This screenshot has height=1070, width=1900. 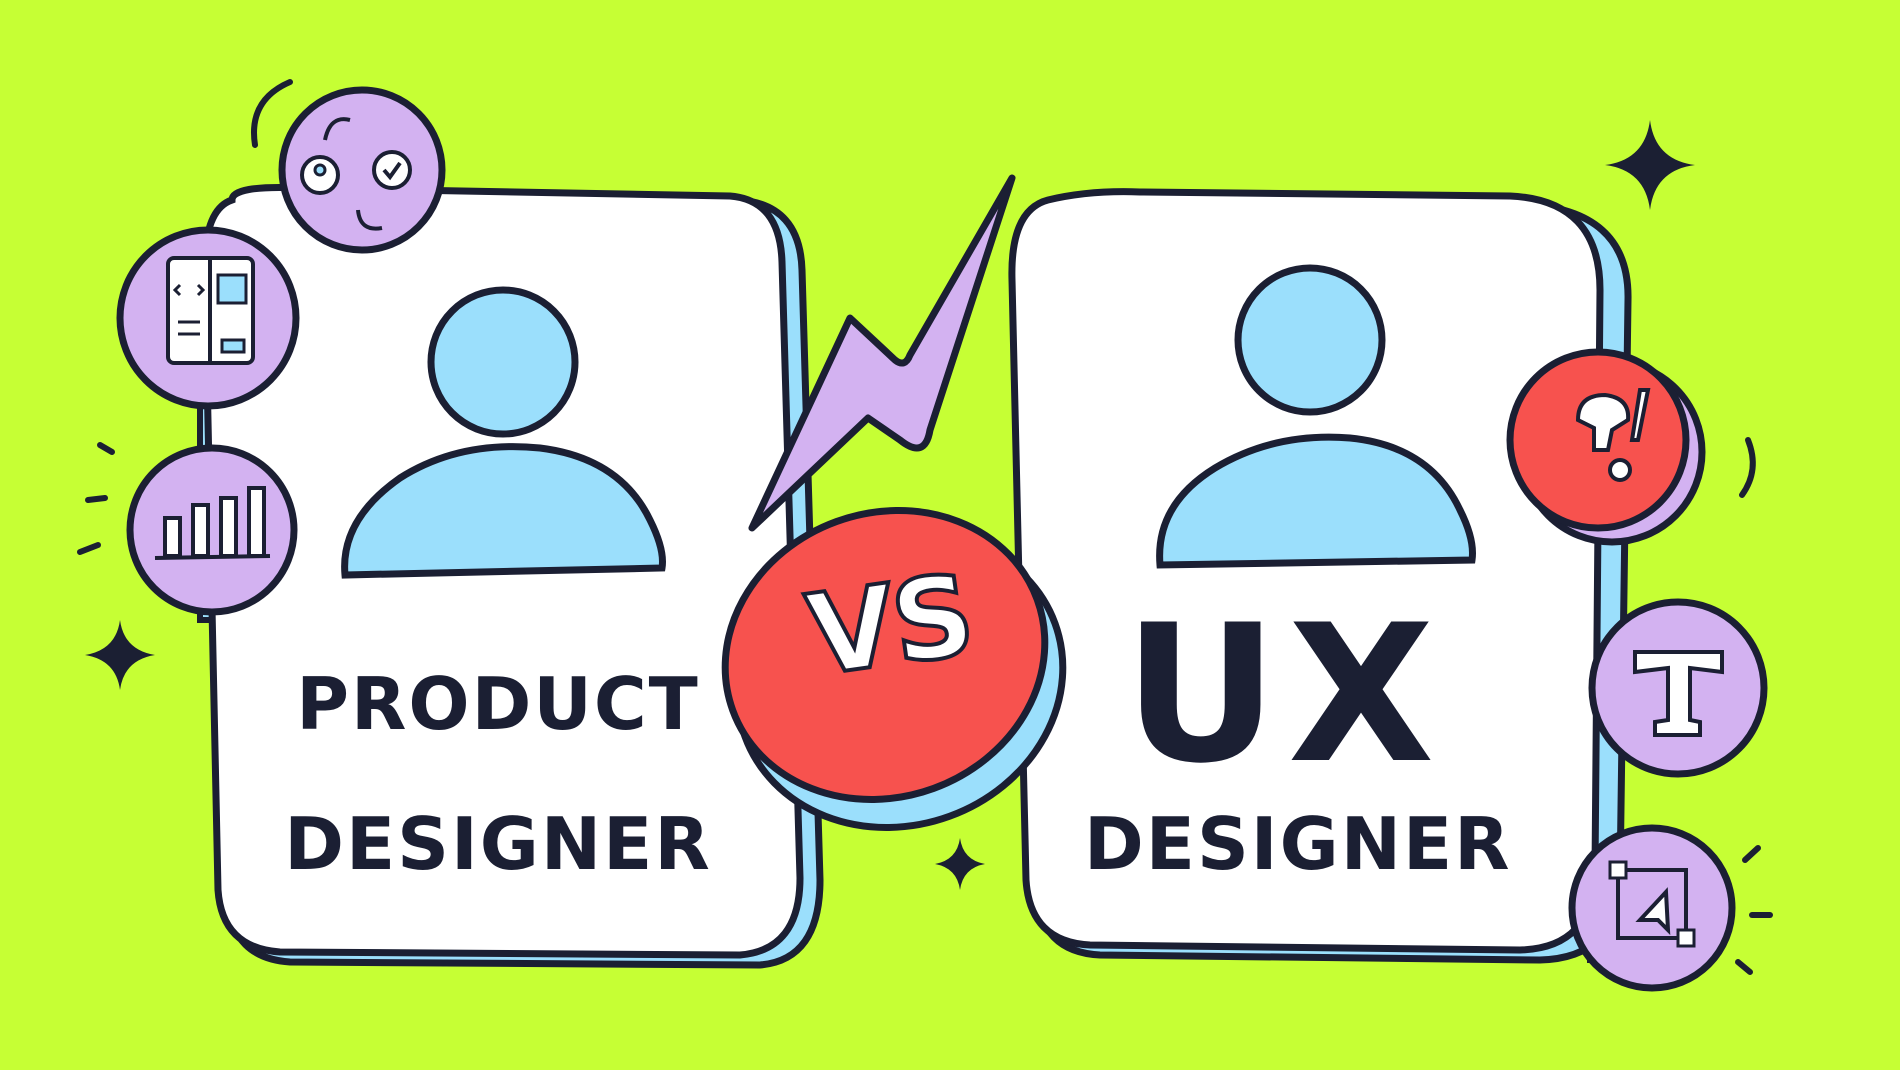 I want to click on left-title-line2: DESIGNER, so click(x=498, y=844).